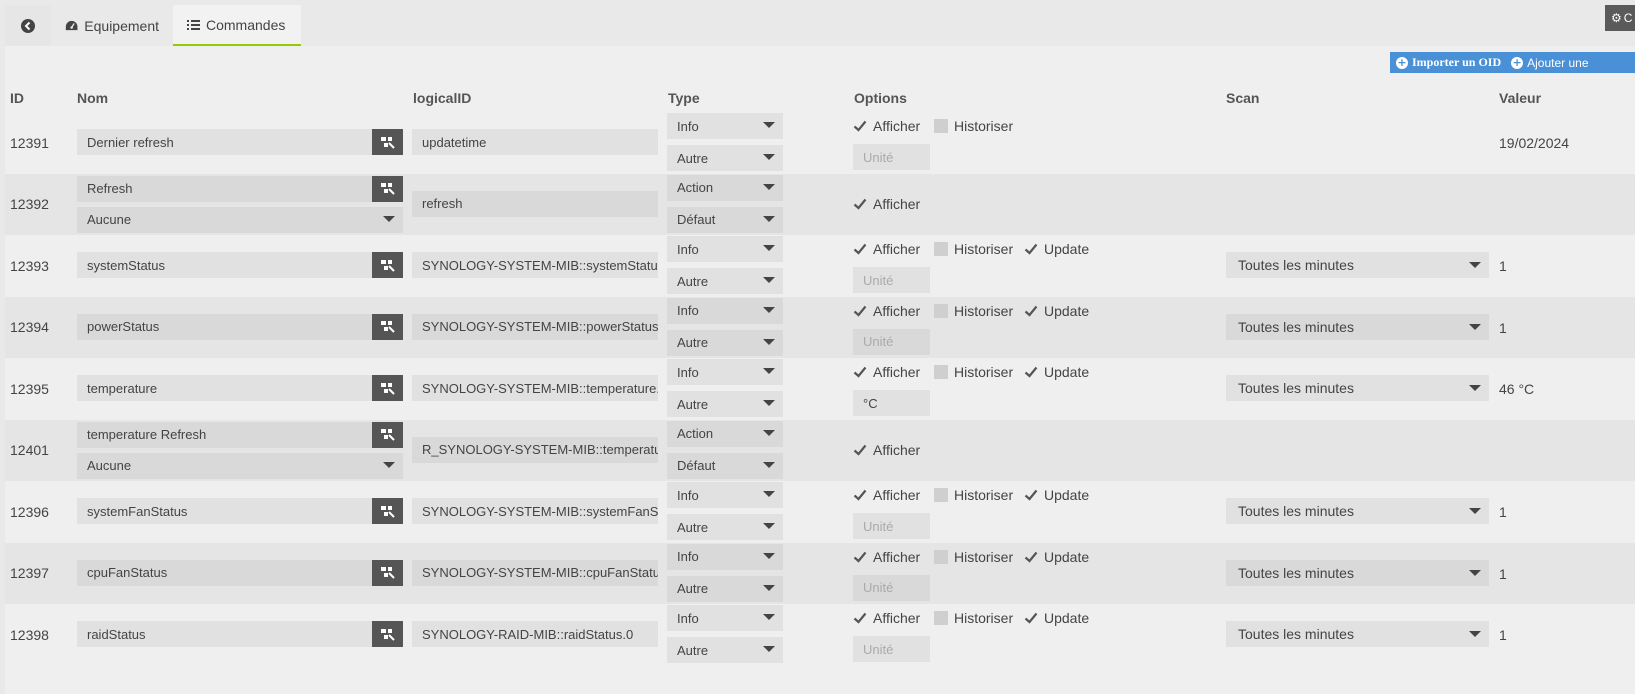  I want to click on tab-commandes: Commandes, so click(237, 25).